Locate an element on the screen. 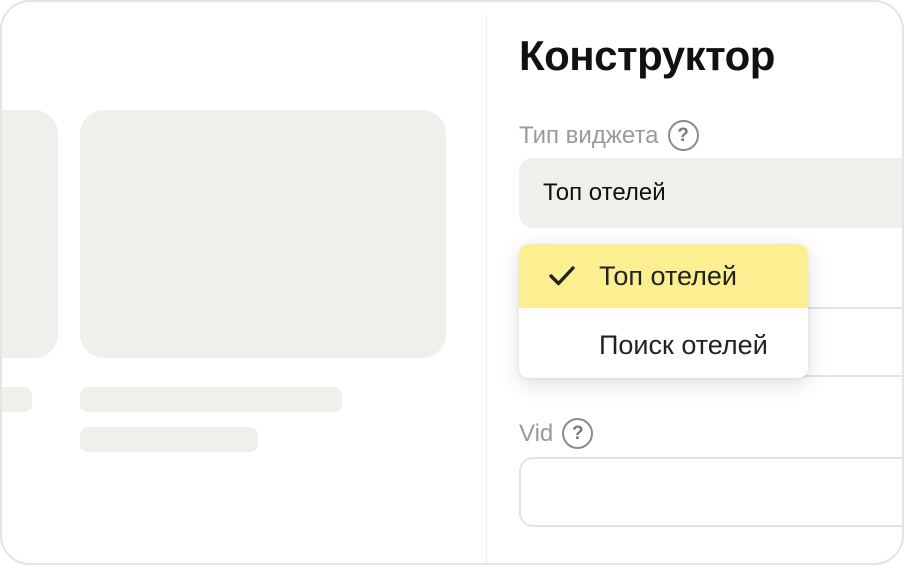 This screenshot has height=565, width=904. dropdown-option-hotel-search: Поиск отелей is located at coordinates (663, 345).